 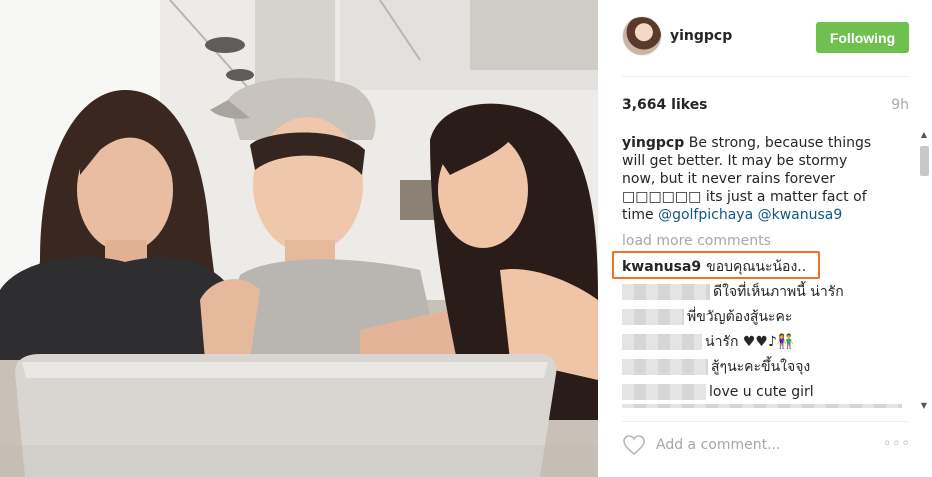 I want to click on redacted-comment, so click(x=762, y=406).